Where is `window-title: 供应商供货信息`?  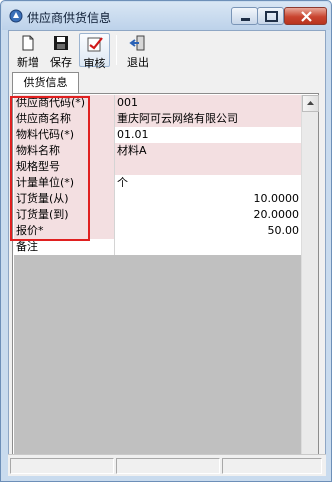
window-title: 供应商供货信息 is located at coordinates (69, 18).